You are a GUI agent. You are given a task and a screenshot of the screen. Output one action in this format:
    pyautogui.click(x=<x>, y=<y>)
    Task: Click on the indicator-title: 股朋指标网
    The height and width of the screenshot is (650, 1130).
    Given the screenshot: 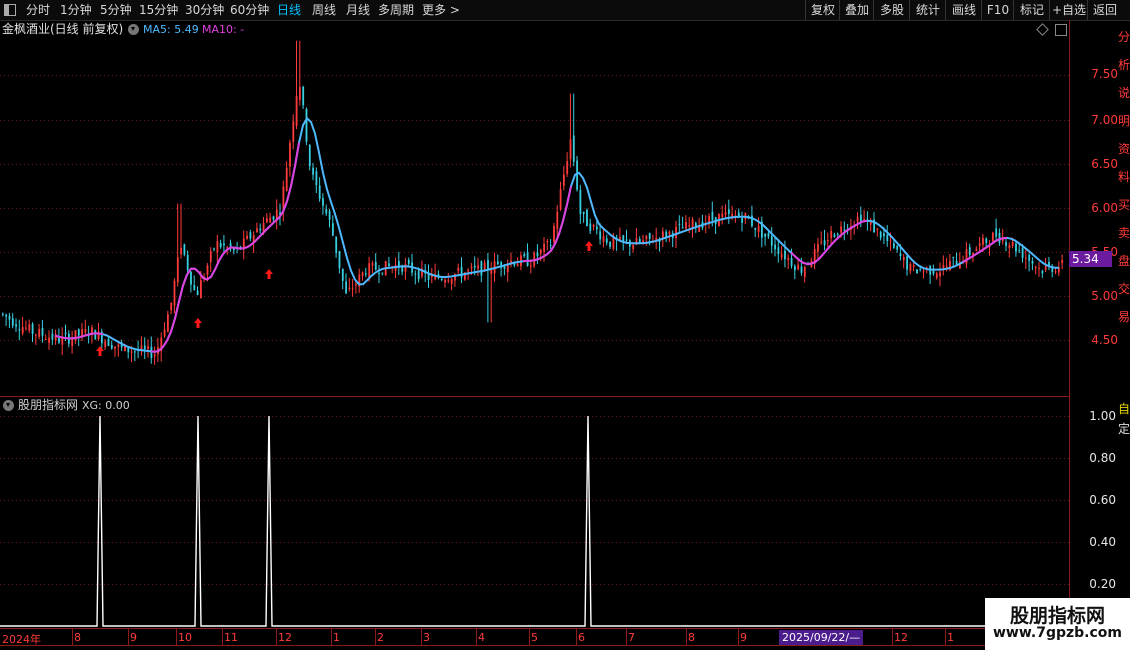 What is the action you would take?
    pyautogui.click(x=48, y=405)
    